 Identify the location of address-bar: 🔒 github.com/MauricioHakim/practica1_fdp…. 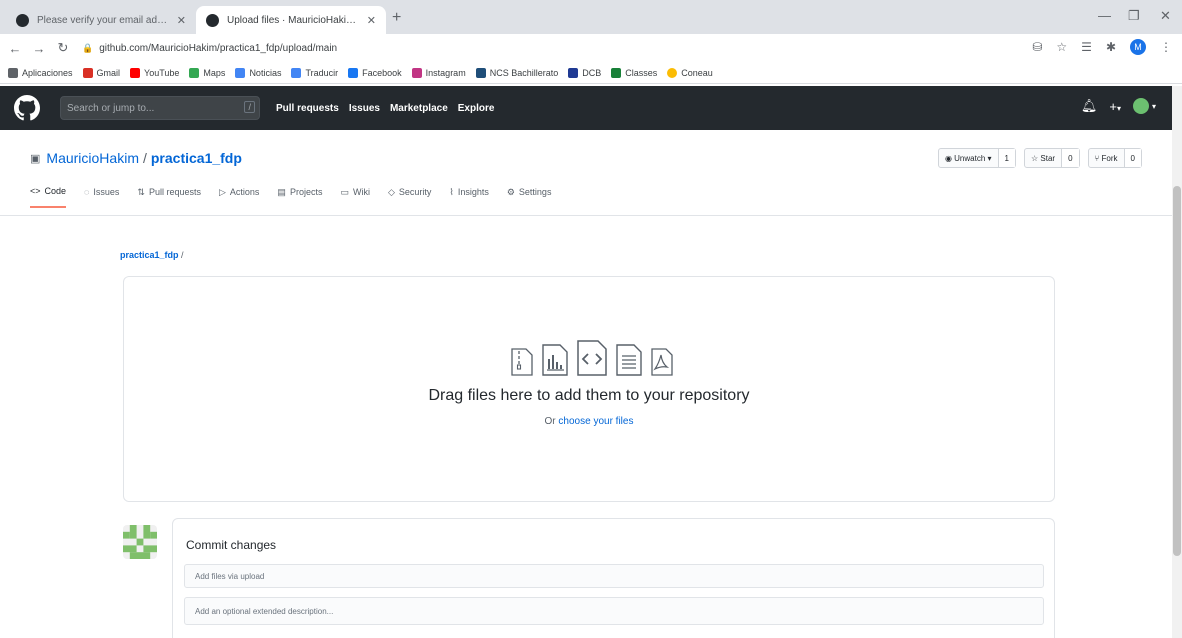
(209, 48).